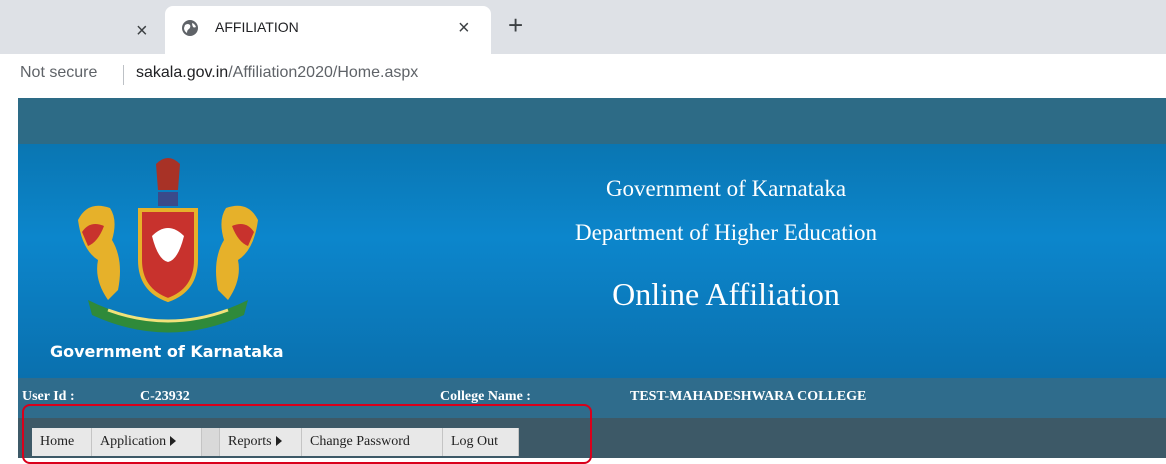 Image resolution: width=1166 pixels, height=464 pixels. I want to click on url-host: sakala.gov.in, so click(182, 72).